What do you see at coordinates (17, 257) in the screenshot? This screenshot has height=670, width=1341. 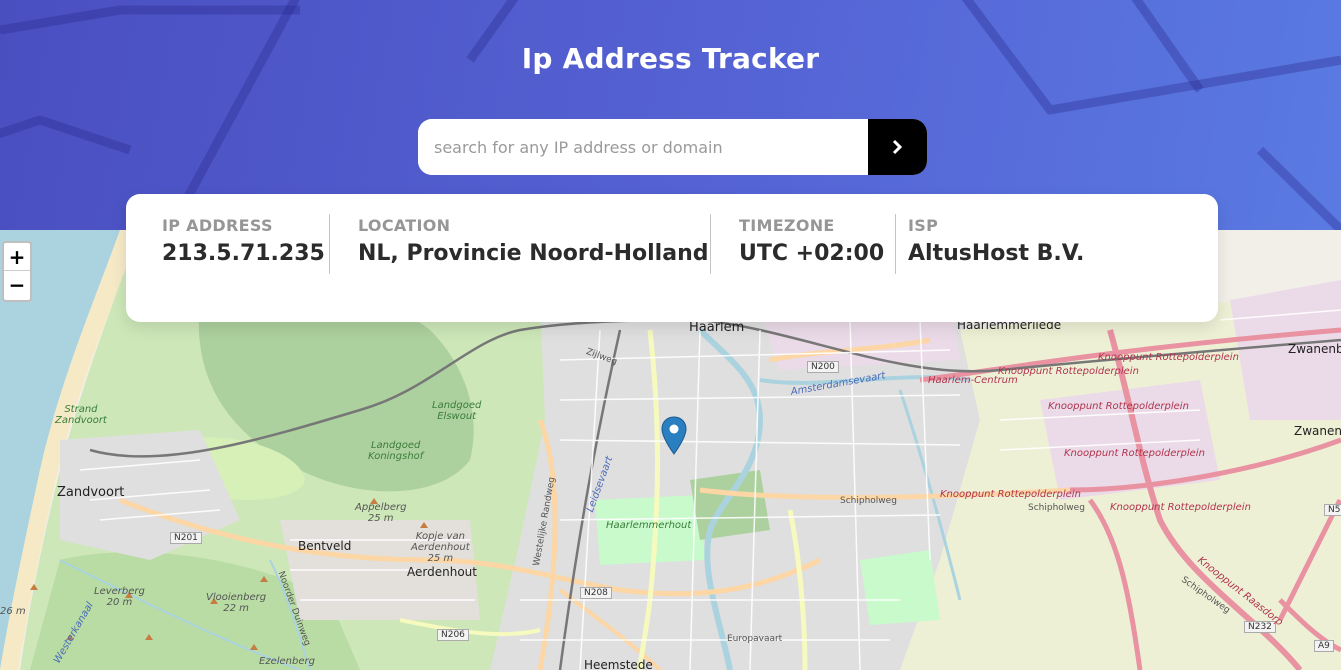 I see `zoom-in-button: +` at bounding box center [17, 257].